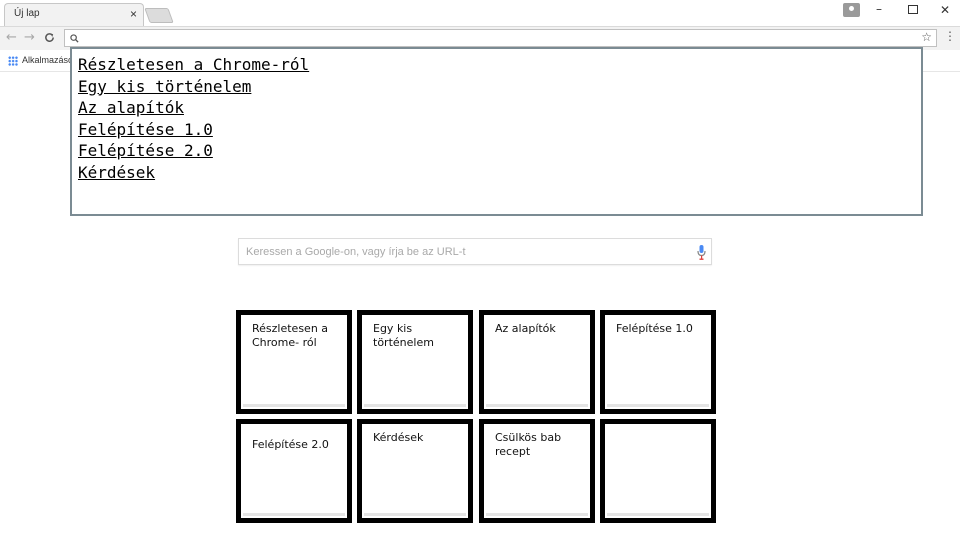  Describe the element at coordinates (294, 471) in the screenshot. I see `tile: Felépítése 2.0` at that location.